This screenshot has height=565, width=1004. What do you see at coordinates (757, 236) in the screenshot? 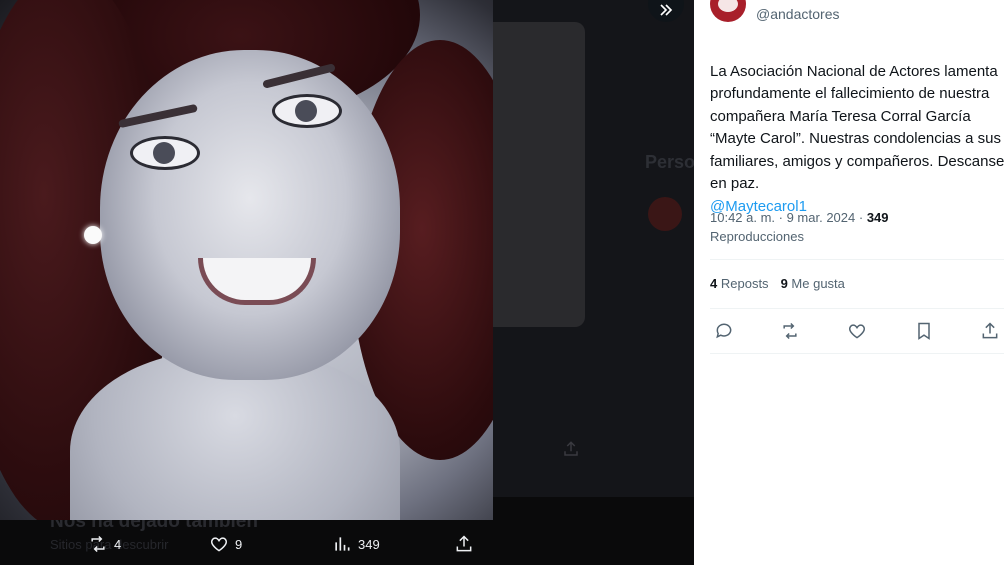
I see `tweet-views-label: Reproducciones` at bounding box center [757, 236].